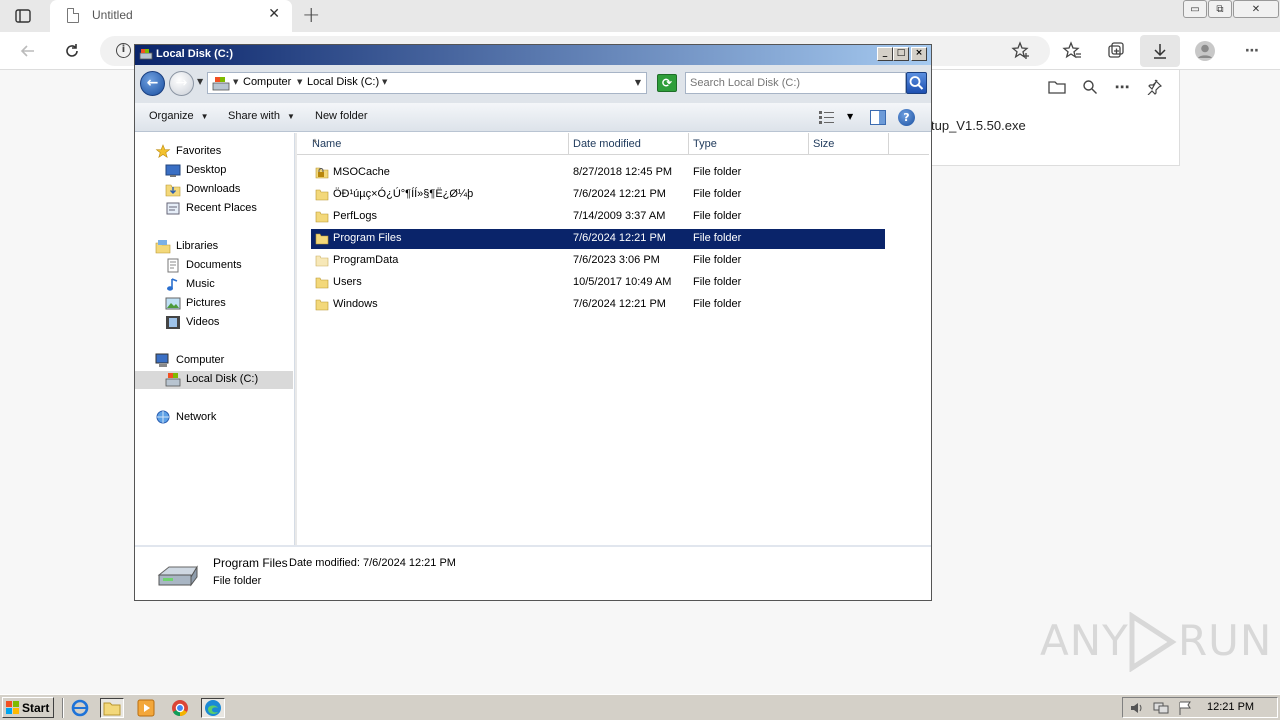 The width and height of the screenshot is (1280, 720). What do you see at coordinates (638, 82) in the screenshot?
I see `address-history-dropdown-icon: ▼` at bounding box center [638, 82].